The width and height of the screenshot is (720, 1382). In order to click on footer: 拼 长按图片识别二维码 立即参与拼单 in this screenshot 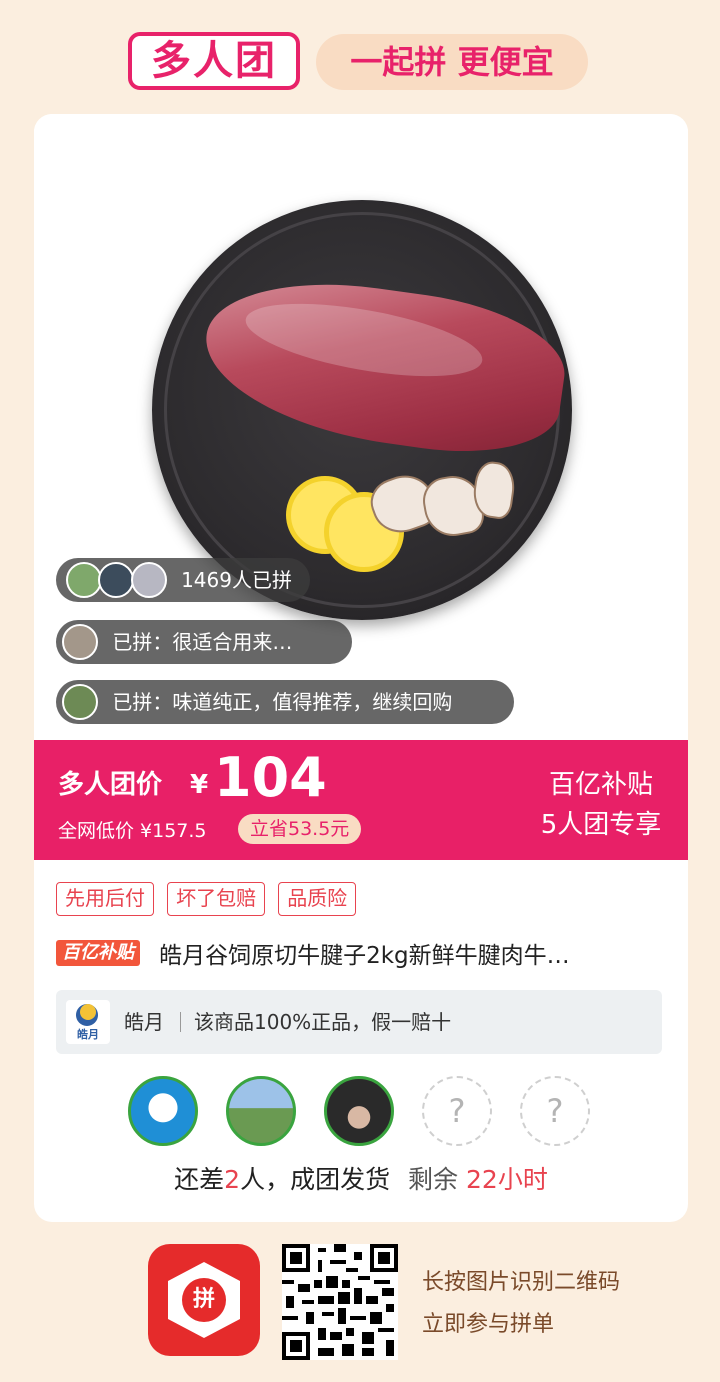, I will do `click(360, 1300)`.